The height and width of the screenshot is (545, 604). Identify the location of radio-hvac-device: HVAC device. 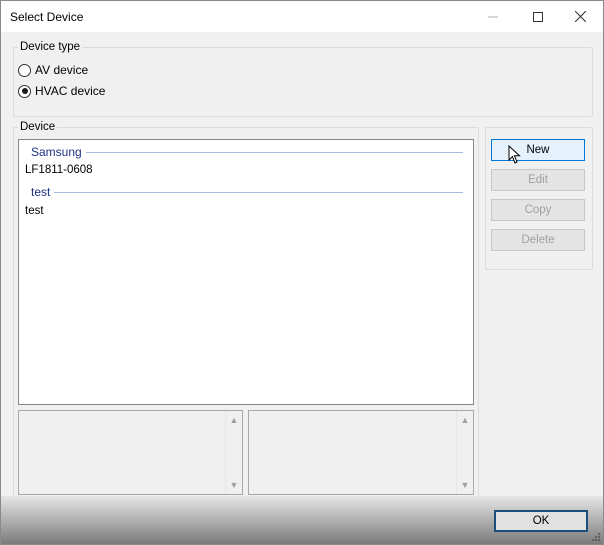
(61, 91).